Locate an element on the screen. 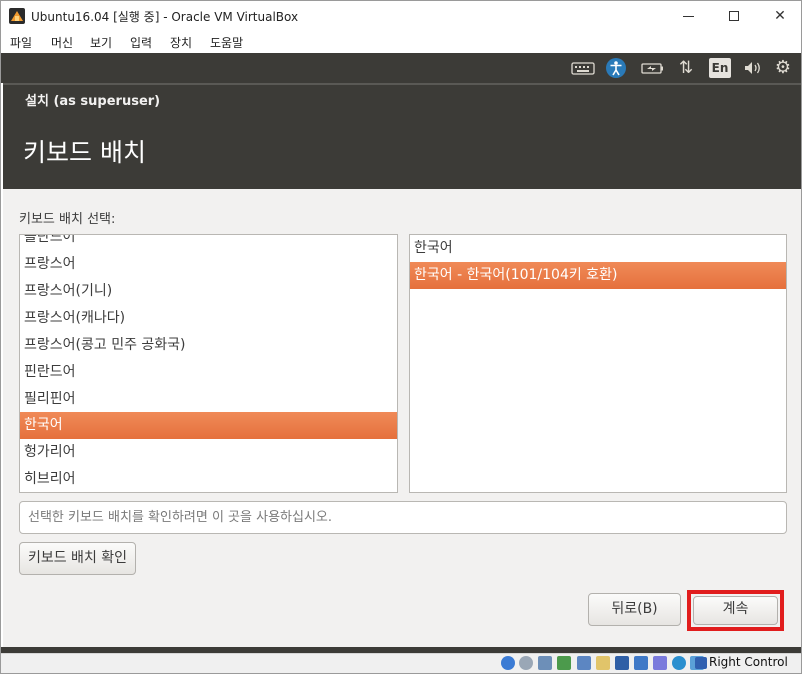 The image size is (802, 674). list-item: 핀란드어 is located at coordinates (208, 372).